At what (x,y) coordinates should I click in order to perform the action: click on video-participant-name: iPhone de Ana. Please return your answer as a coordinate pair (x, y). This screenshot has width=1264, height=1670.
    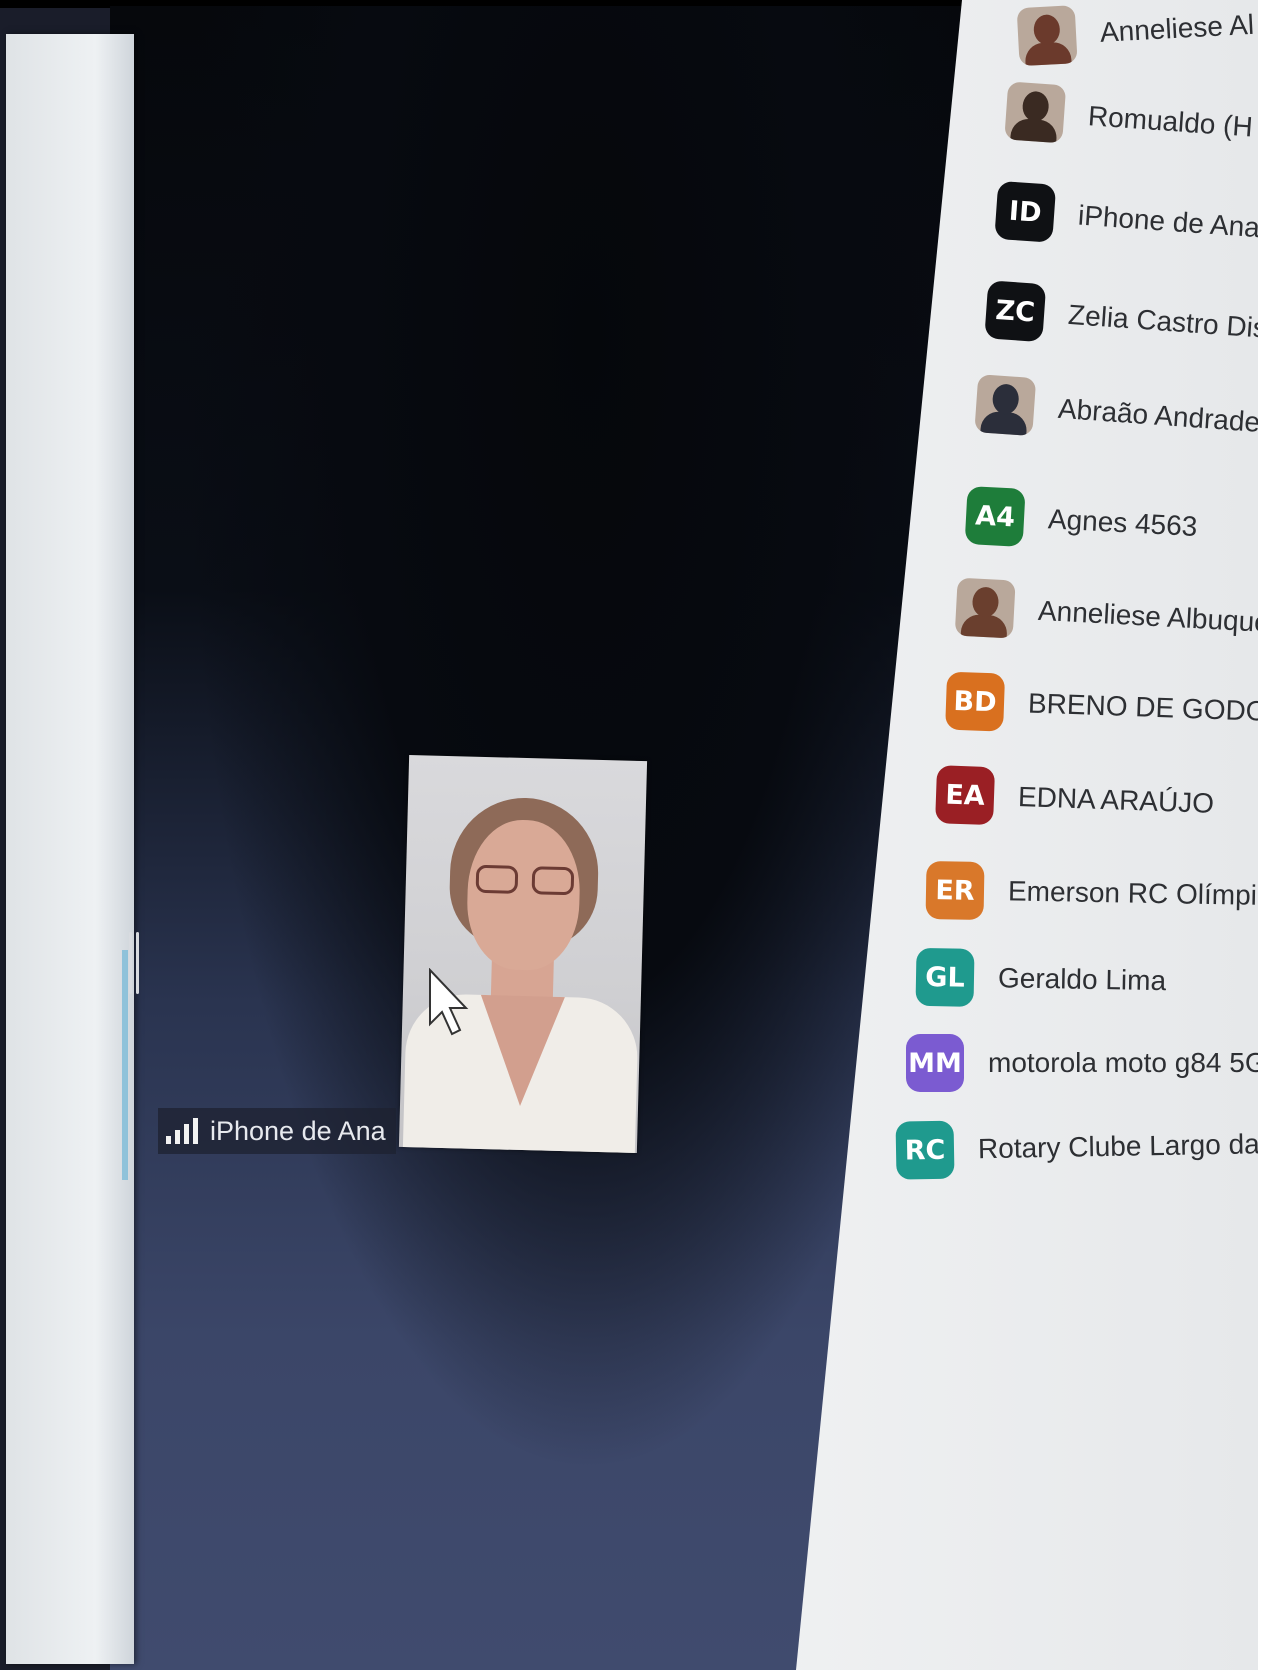
    Looking at the image, I should click on (298, 1130).